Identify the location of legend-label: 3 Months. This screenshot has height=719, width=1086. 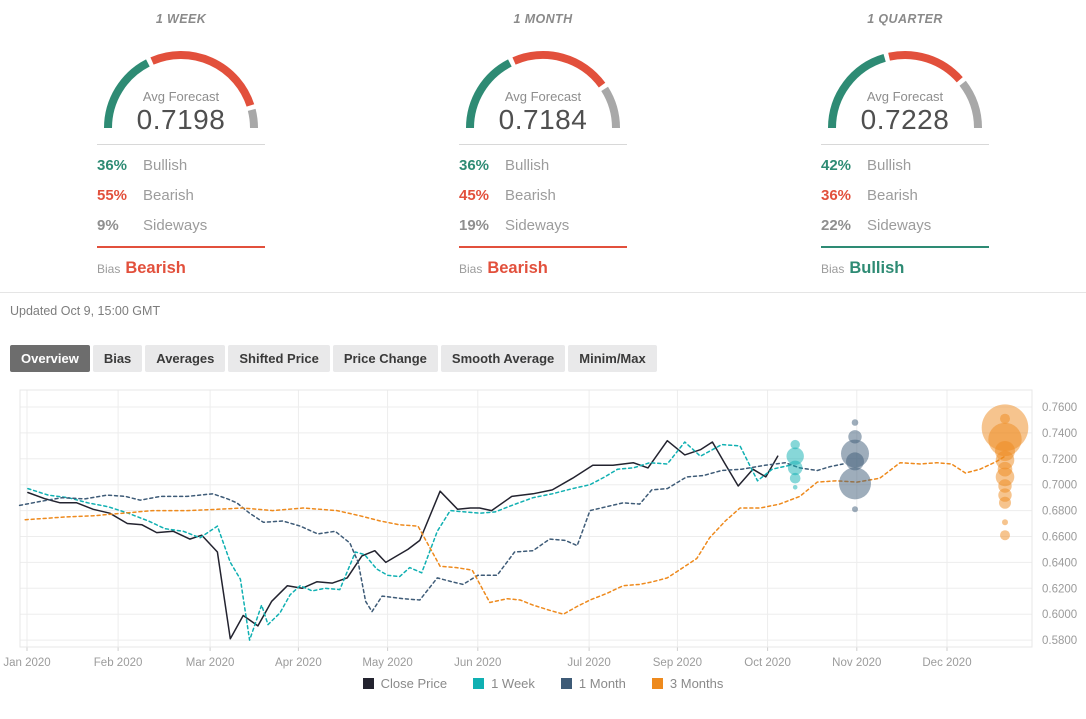
(696, 683).